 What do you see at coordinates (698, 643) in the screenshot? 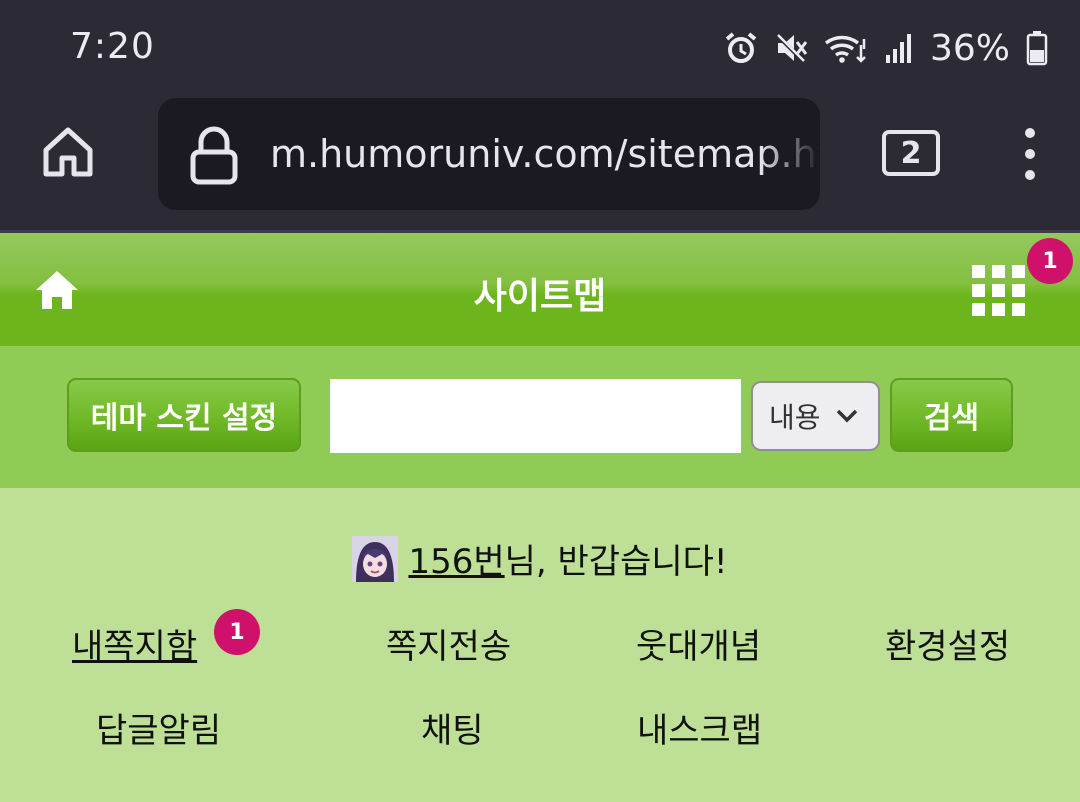
I see `menu-humor-concept: 웃대개념` at bounding box center [698, 643].